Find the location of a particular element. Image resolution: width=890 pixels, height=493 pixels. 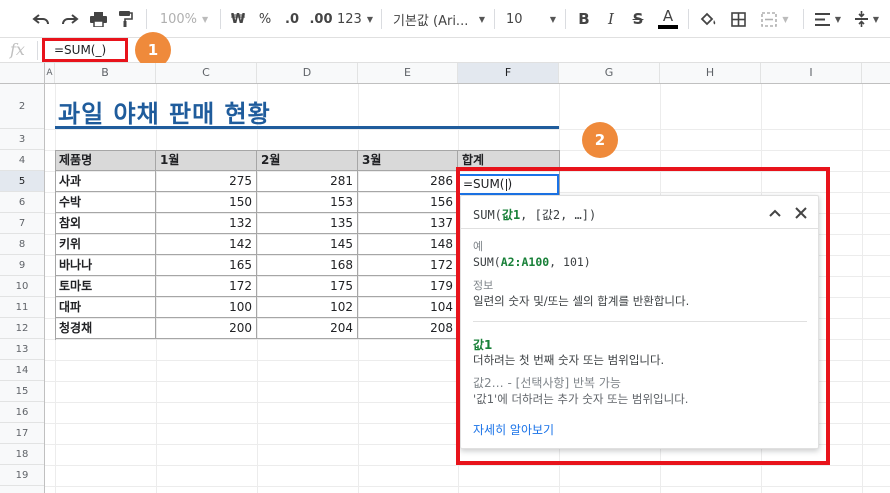

zoom-select: 100% ▼ is located at coordinates (184, 19).